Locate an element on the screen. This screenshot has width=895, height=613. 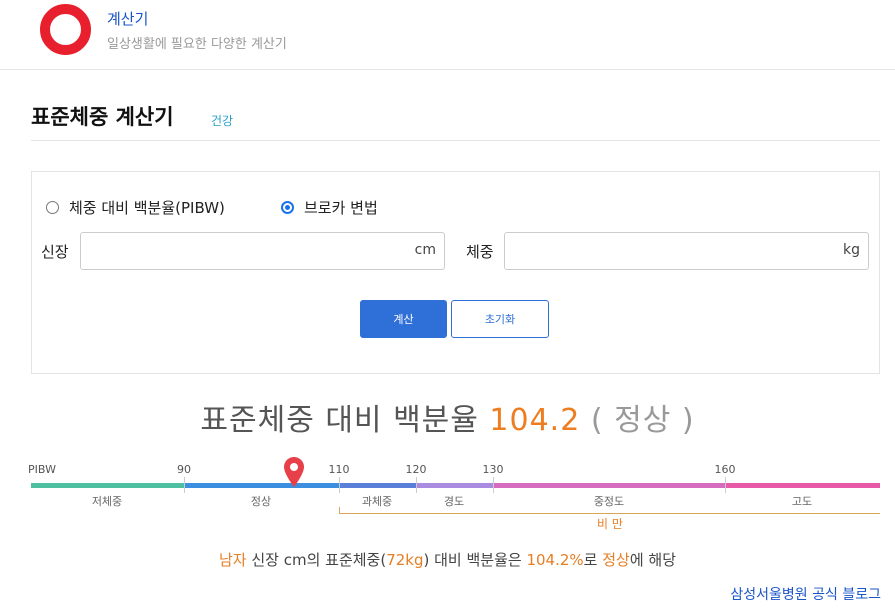
result-status: 정상 is located at coordinates (643, 420).